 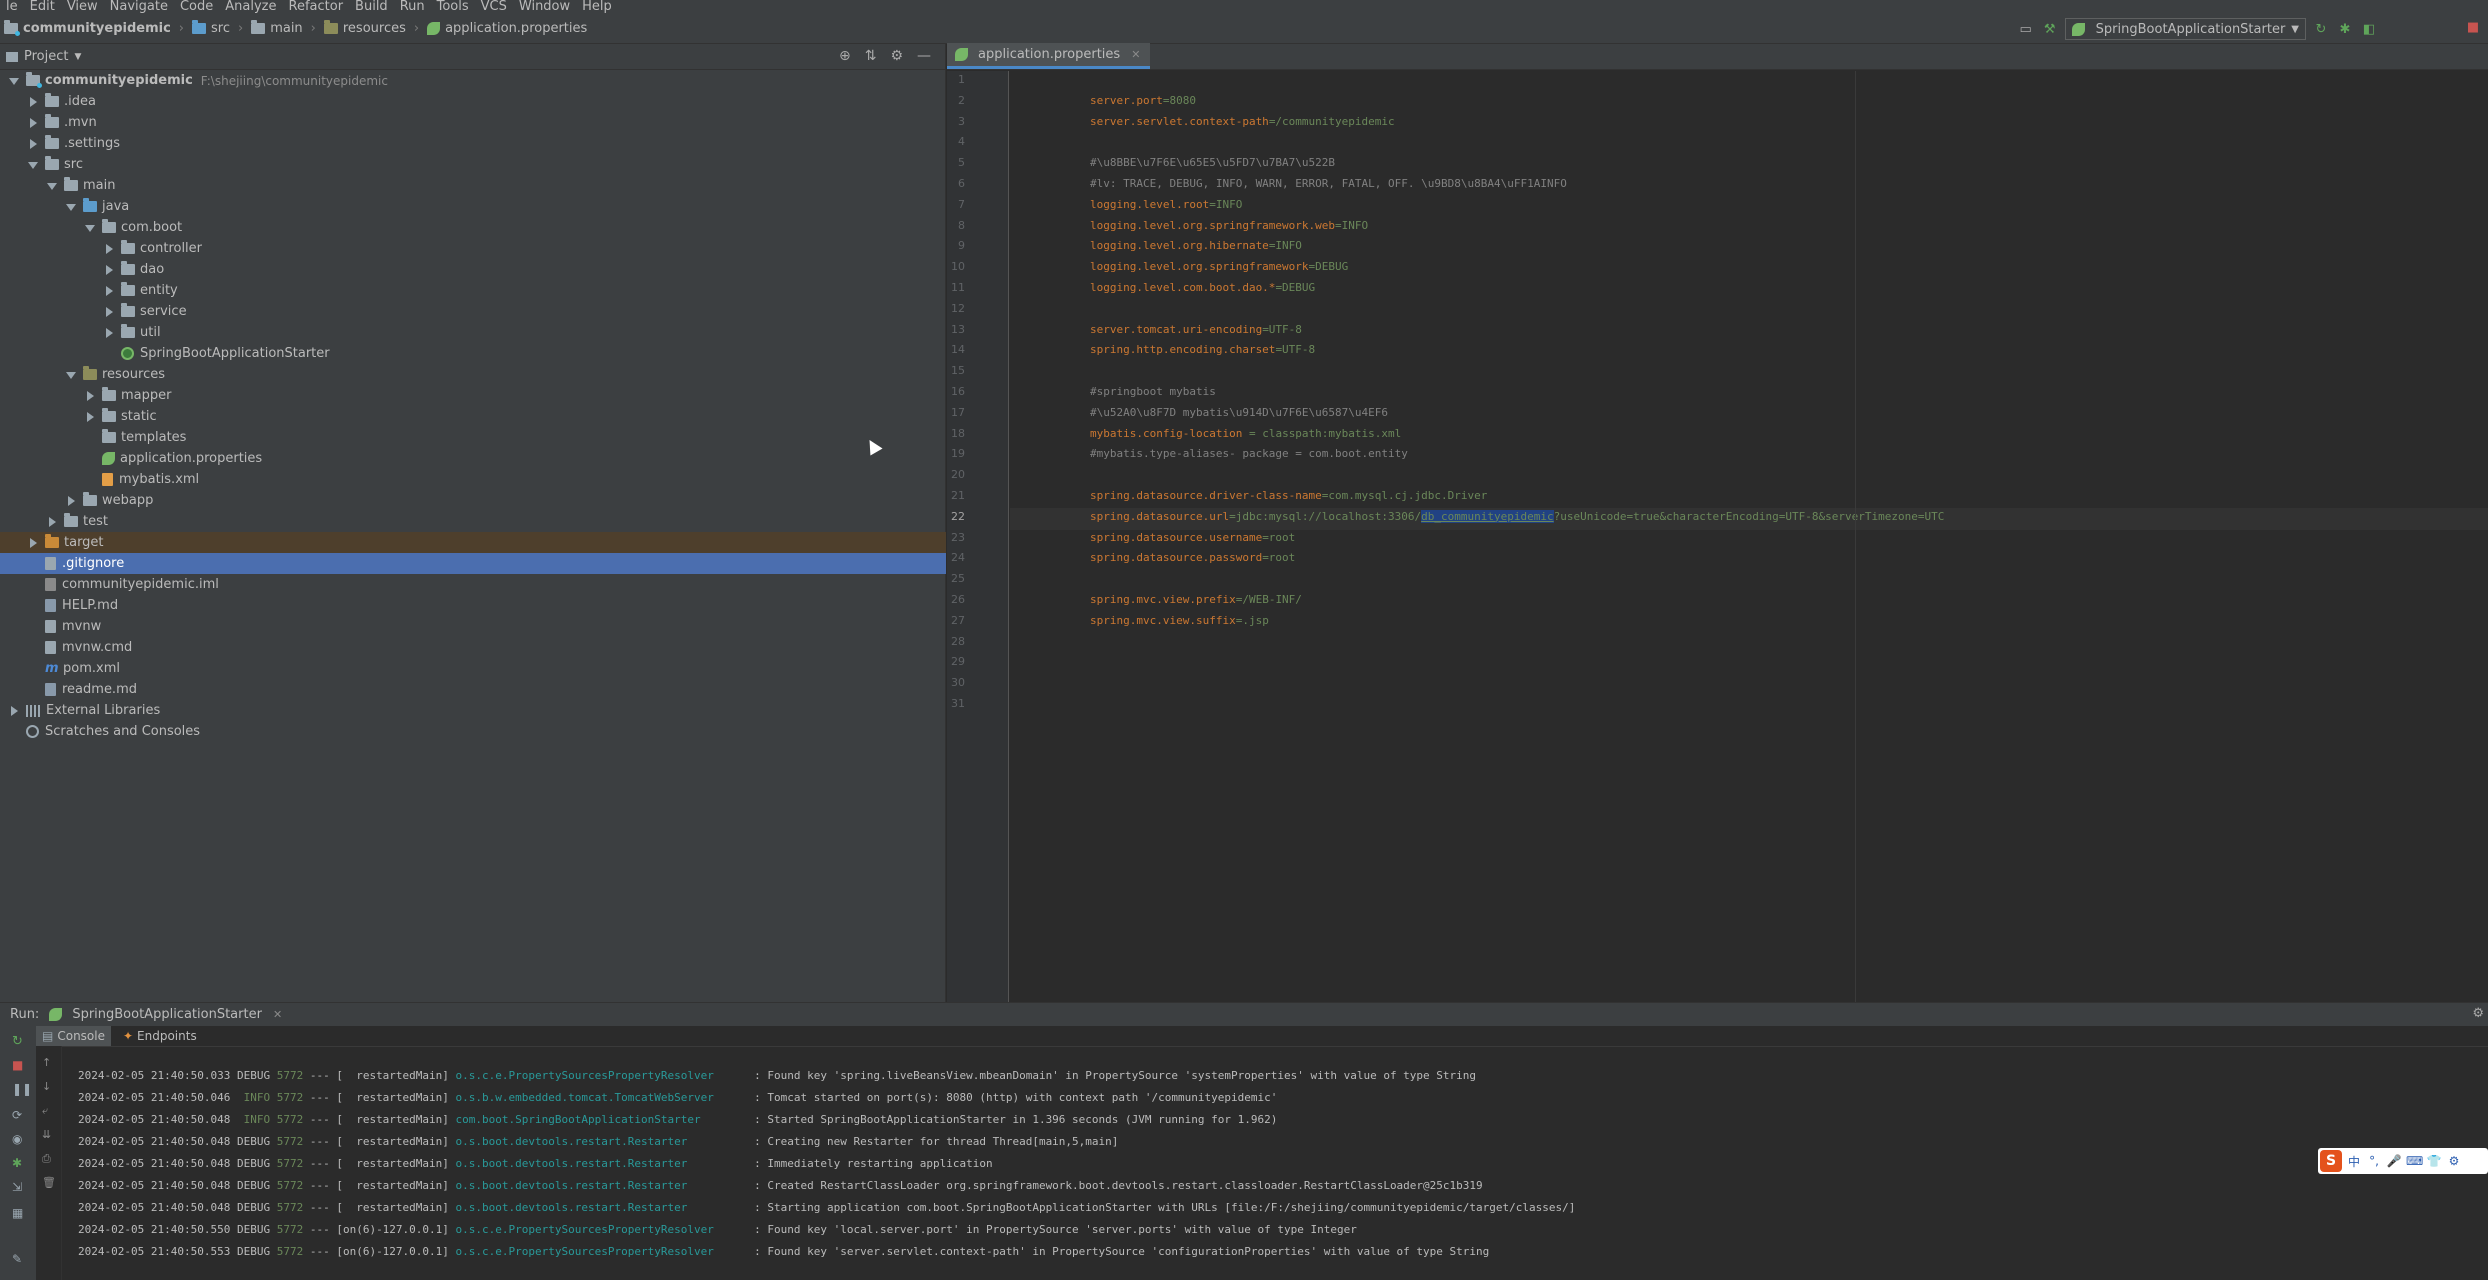 I want to click on layout-icon: ▦, so click(x=19, y=1213).